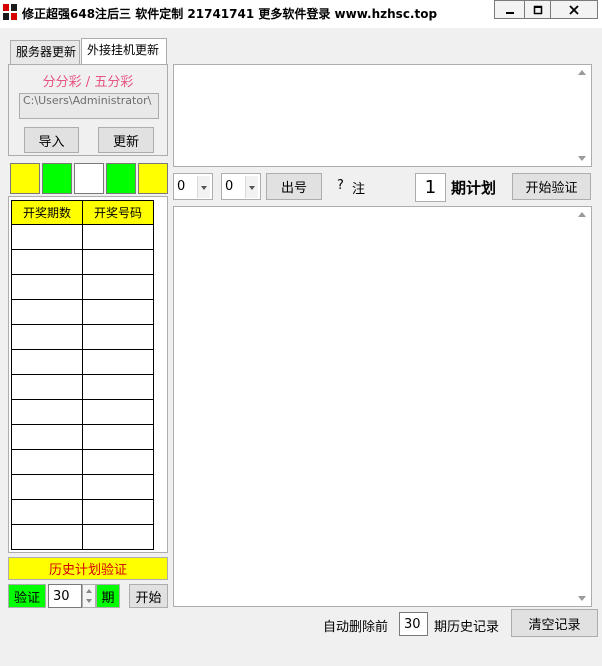 This screenshot has height=666, width=602. Describe the element at coordinates (118, 212) in the screenshot. I see `column-header-number: 开奖号码` at that location.